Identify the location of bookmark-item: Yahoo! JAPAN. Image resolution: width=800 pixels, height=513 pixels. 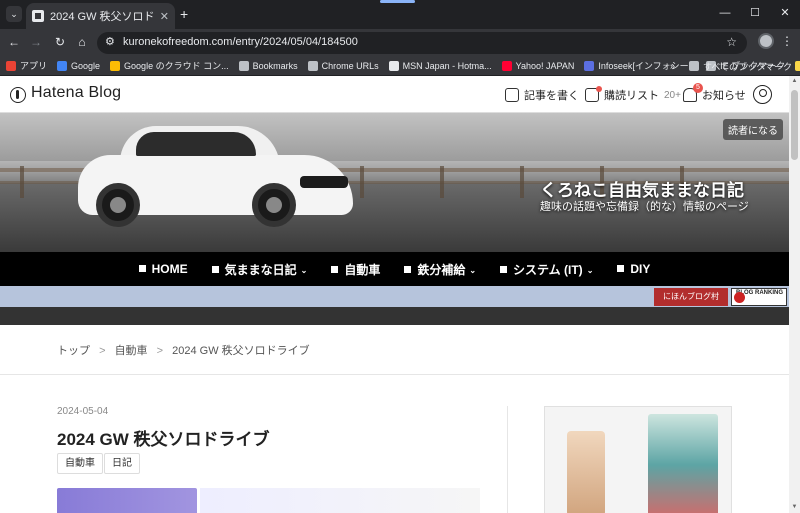
(538, 65).